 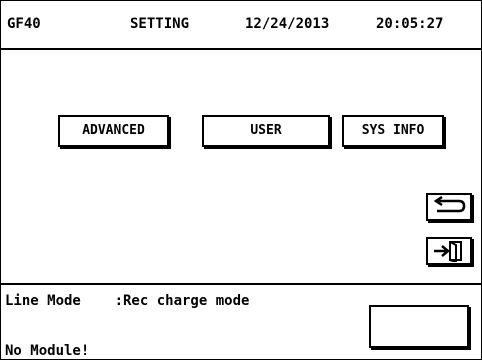 What do you see at coordinates (113, 131) in the screenshot?
I see `advanced-button: ADVANCED` at bounding box center [113, 131].